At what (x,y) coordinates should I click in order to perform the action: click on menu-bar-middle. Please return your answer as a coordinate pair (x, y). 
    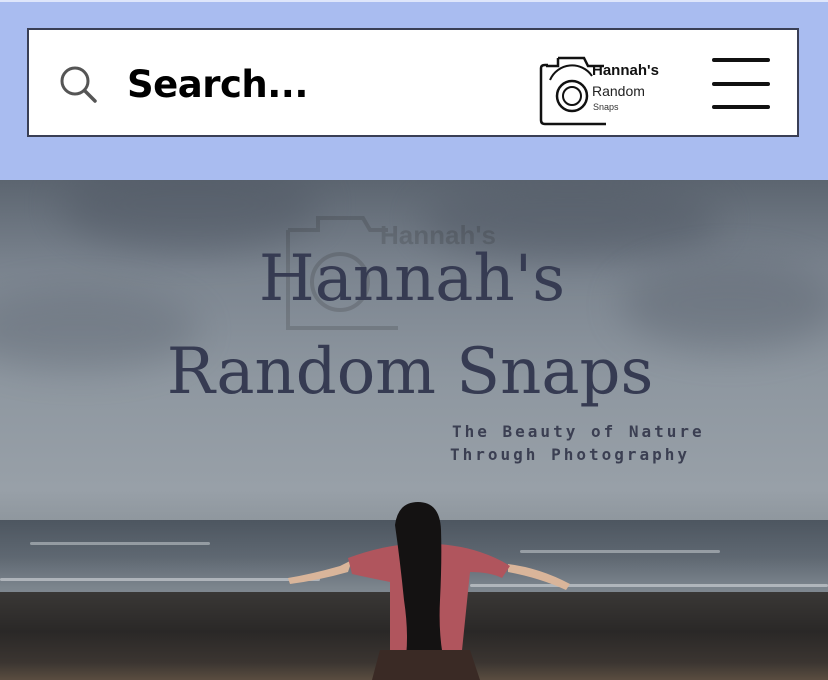
    Looking at the image, I should click on (741, 84).